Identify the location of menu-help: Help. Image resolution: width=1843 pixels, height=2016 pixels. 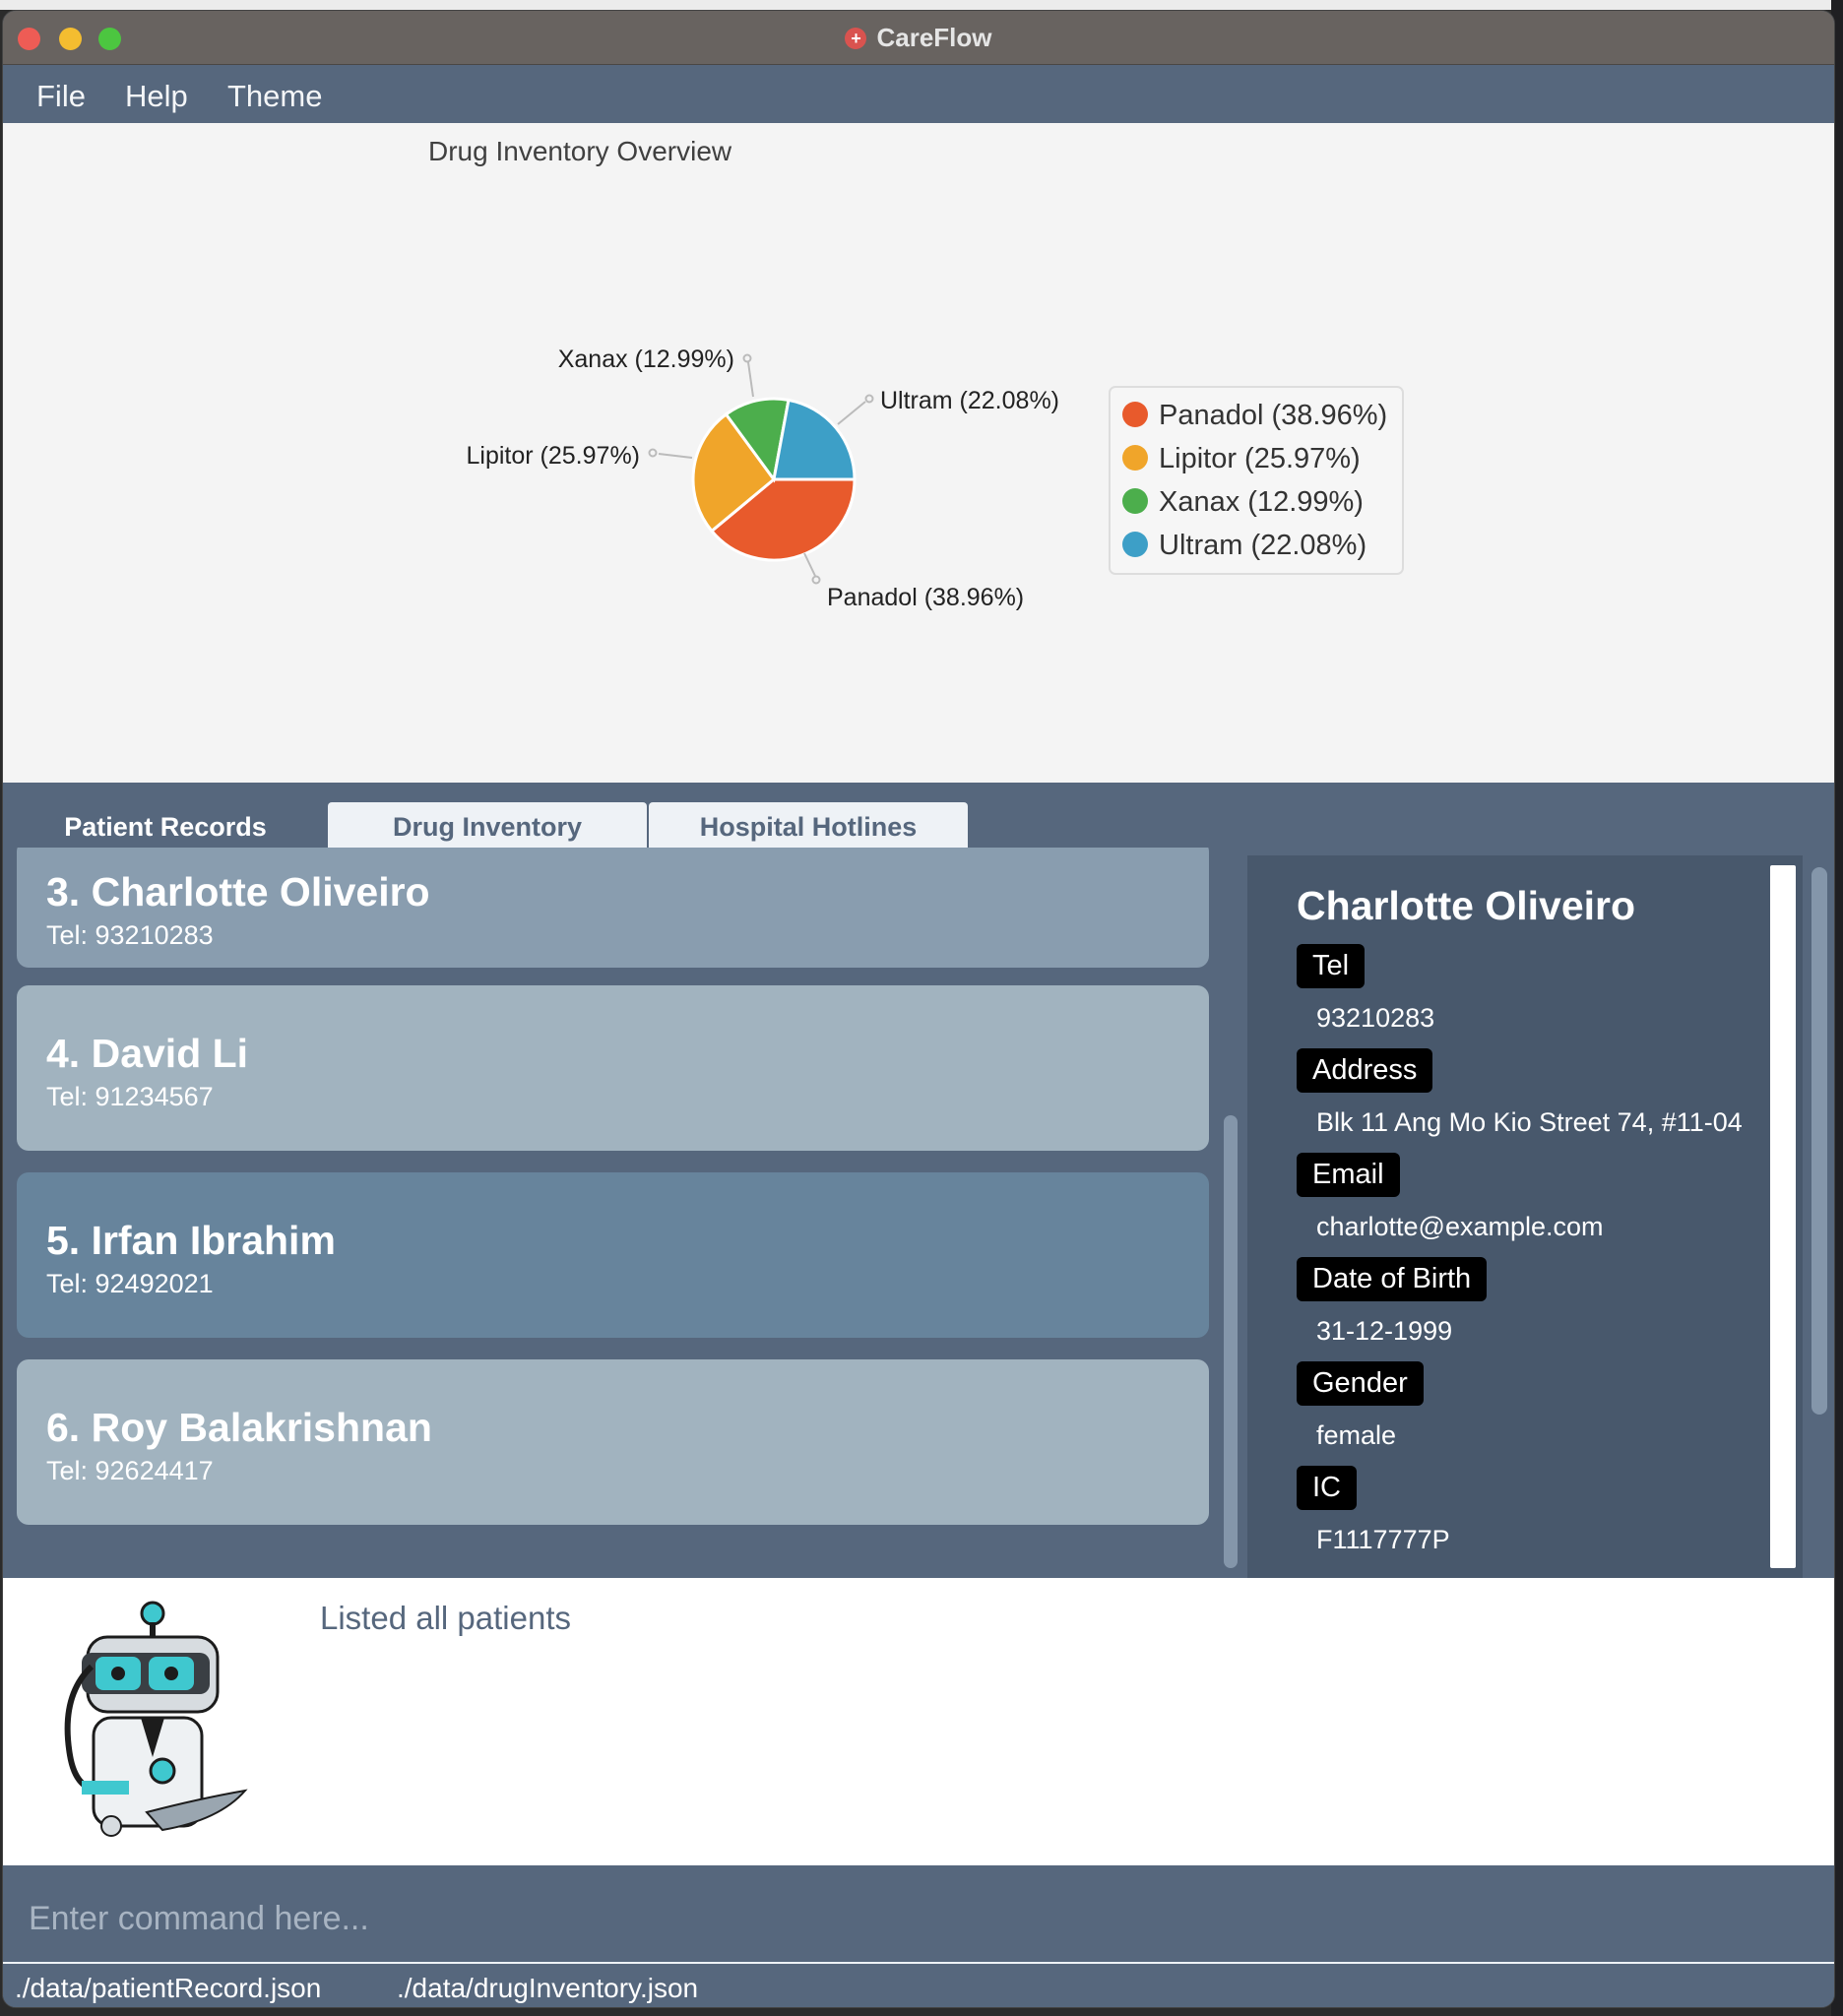
(156, 96).